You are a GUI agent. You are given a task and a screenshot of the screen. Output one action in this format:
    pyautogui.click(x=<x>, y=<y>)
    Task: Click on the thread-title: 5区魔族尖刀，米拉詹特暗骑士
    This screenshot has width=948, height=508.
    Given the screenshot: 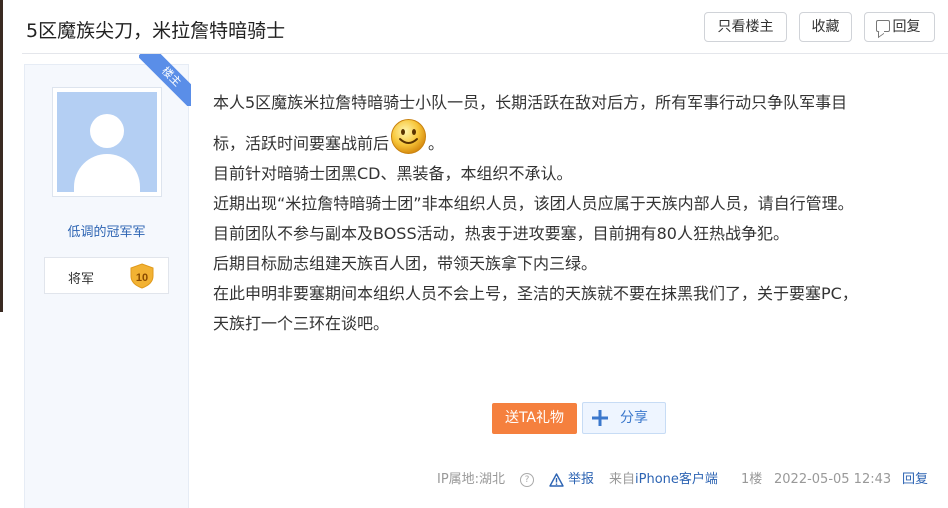 What is the action you would take?
    pyautogui.click(x=156, y=31)
    